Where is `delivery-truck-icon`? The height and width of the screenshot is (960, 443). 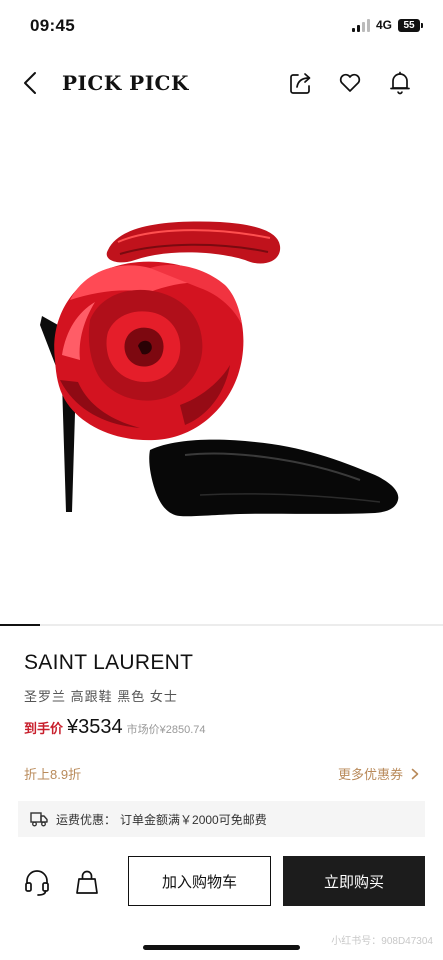 delivery-truck-icon is located at coordinates (39, 819).